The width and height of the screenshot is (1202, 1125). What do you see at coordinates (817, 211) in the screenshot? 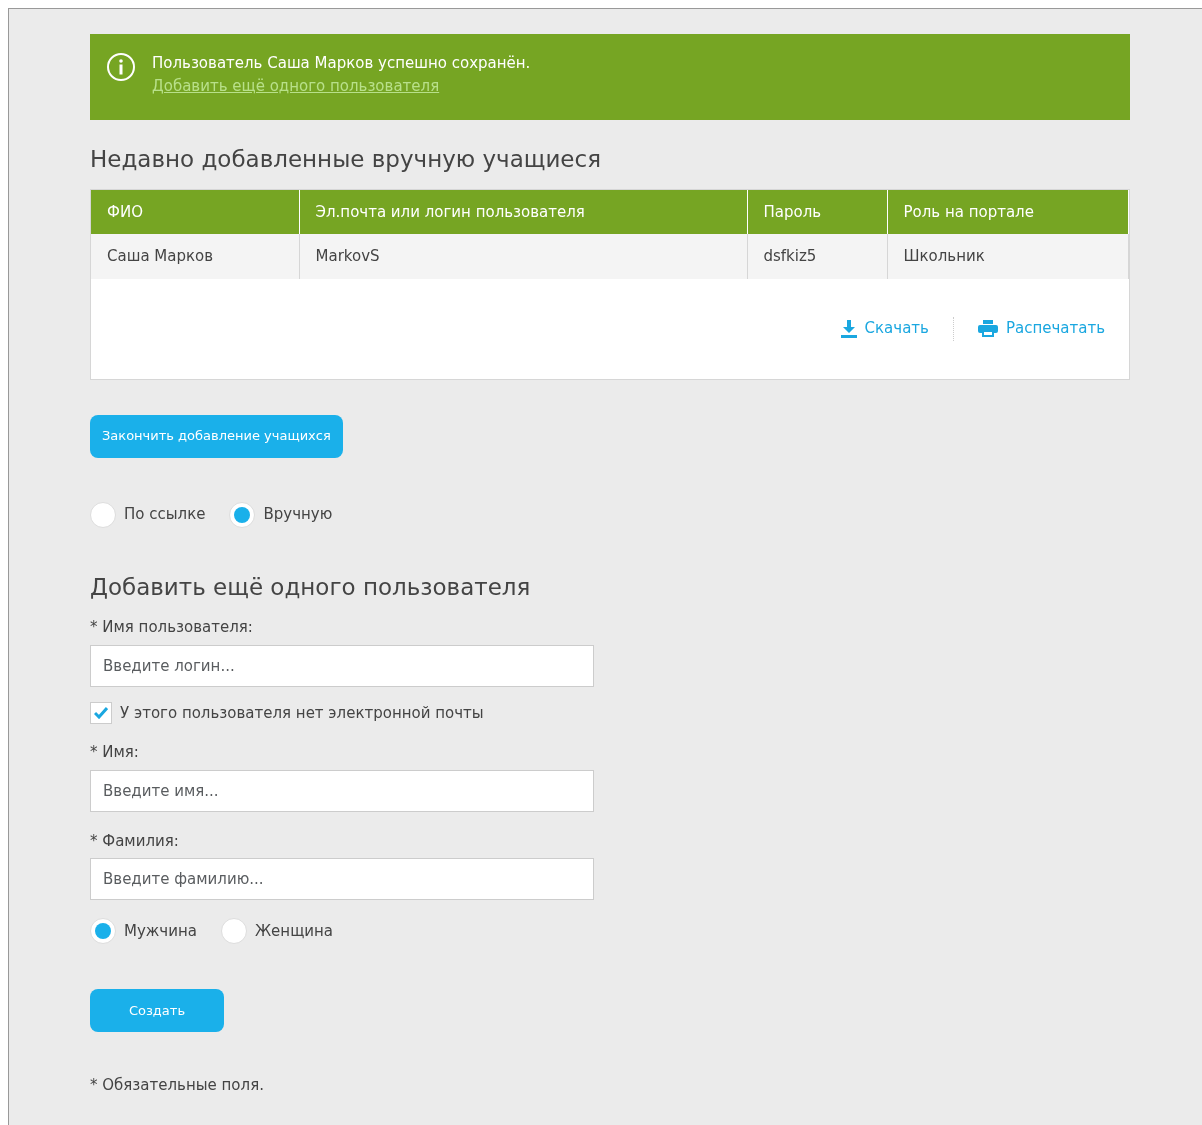
I see `column-header: Пароль` at bounding box center [817, 211].